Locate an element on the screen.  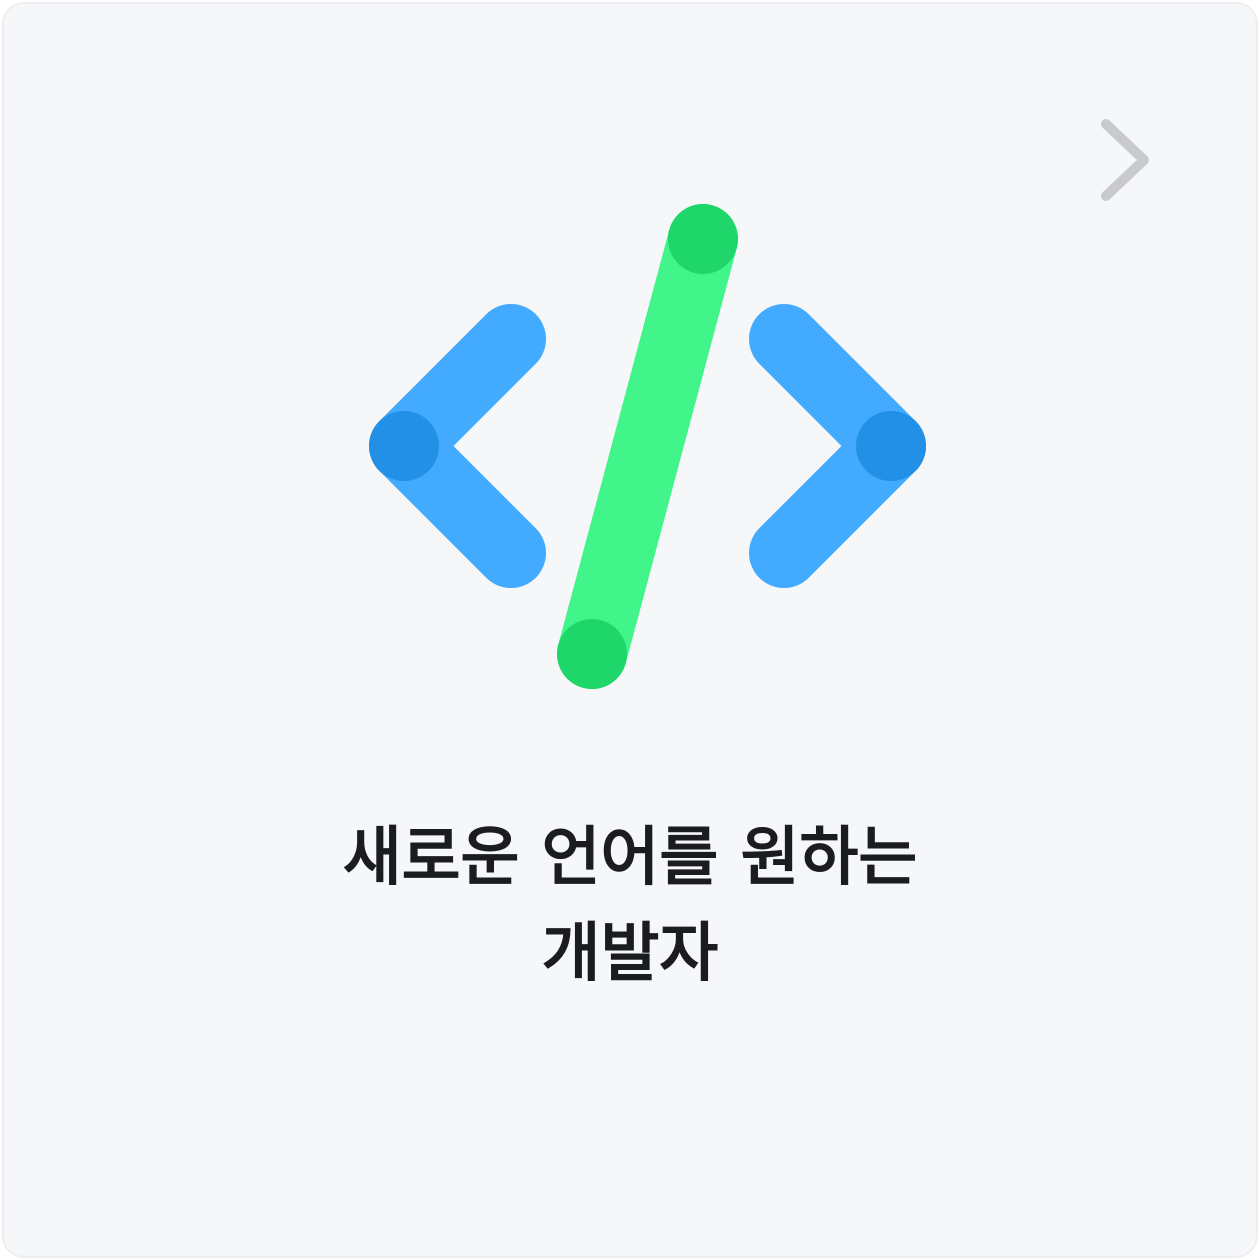
right-bracket-icon is located at coordinates (837, 446).